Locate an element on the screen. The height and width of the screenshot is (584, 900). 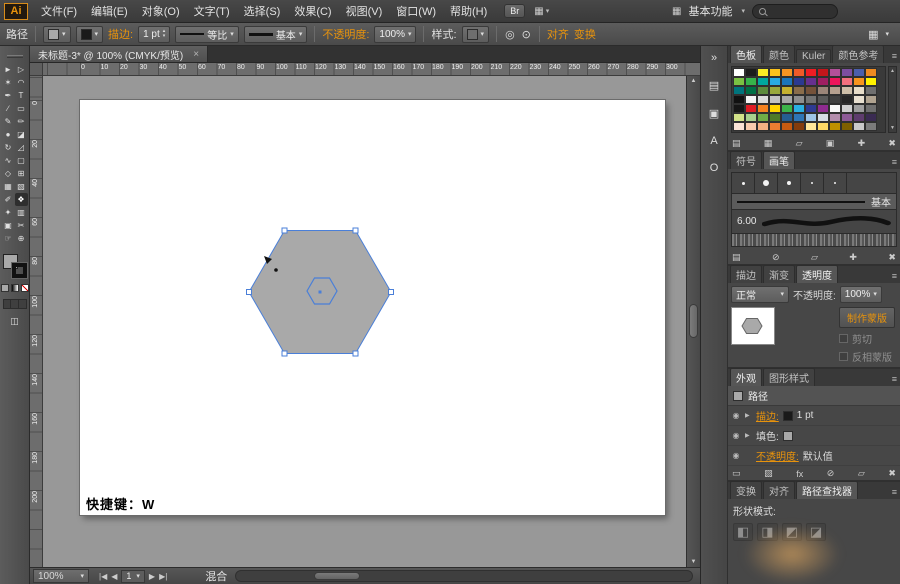
new-fill-icon: ▨ is located at coordinates (768, 473).